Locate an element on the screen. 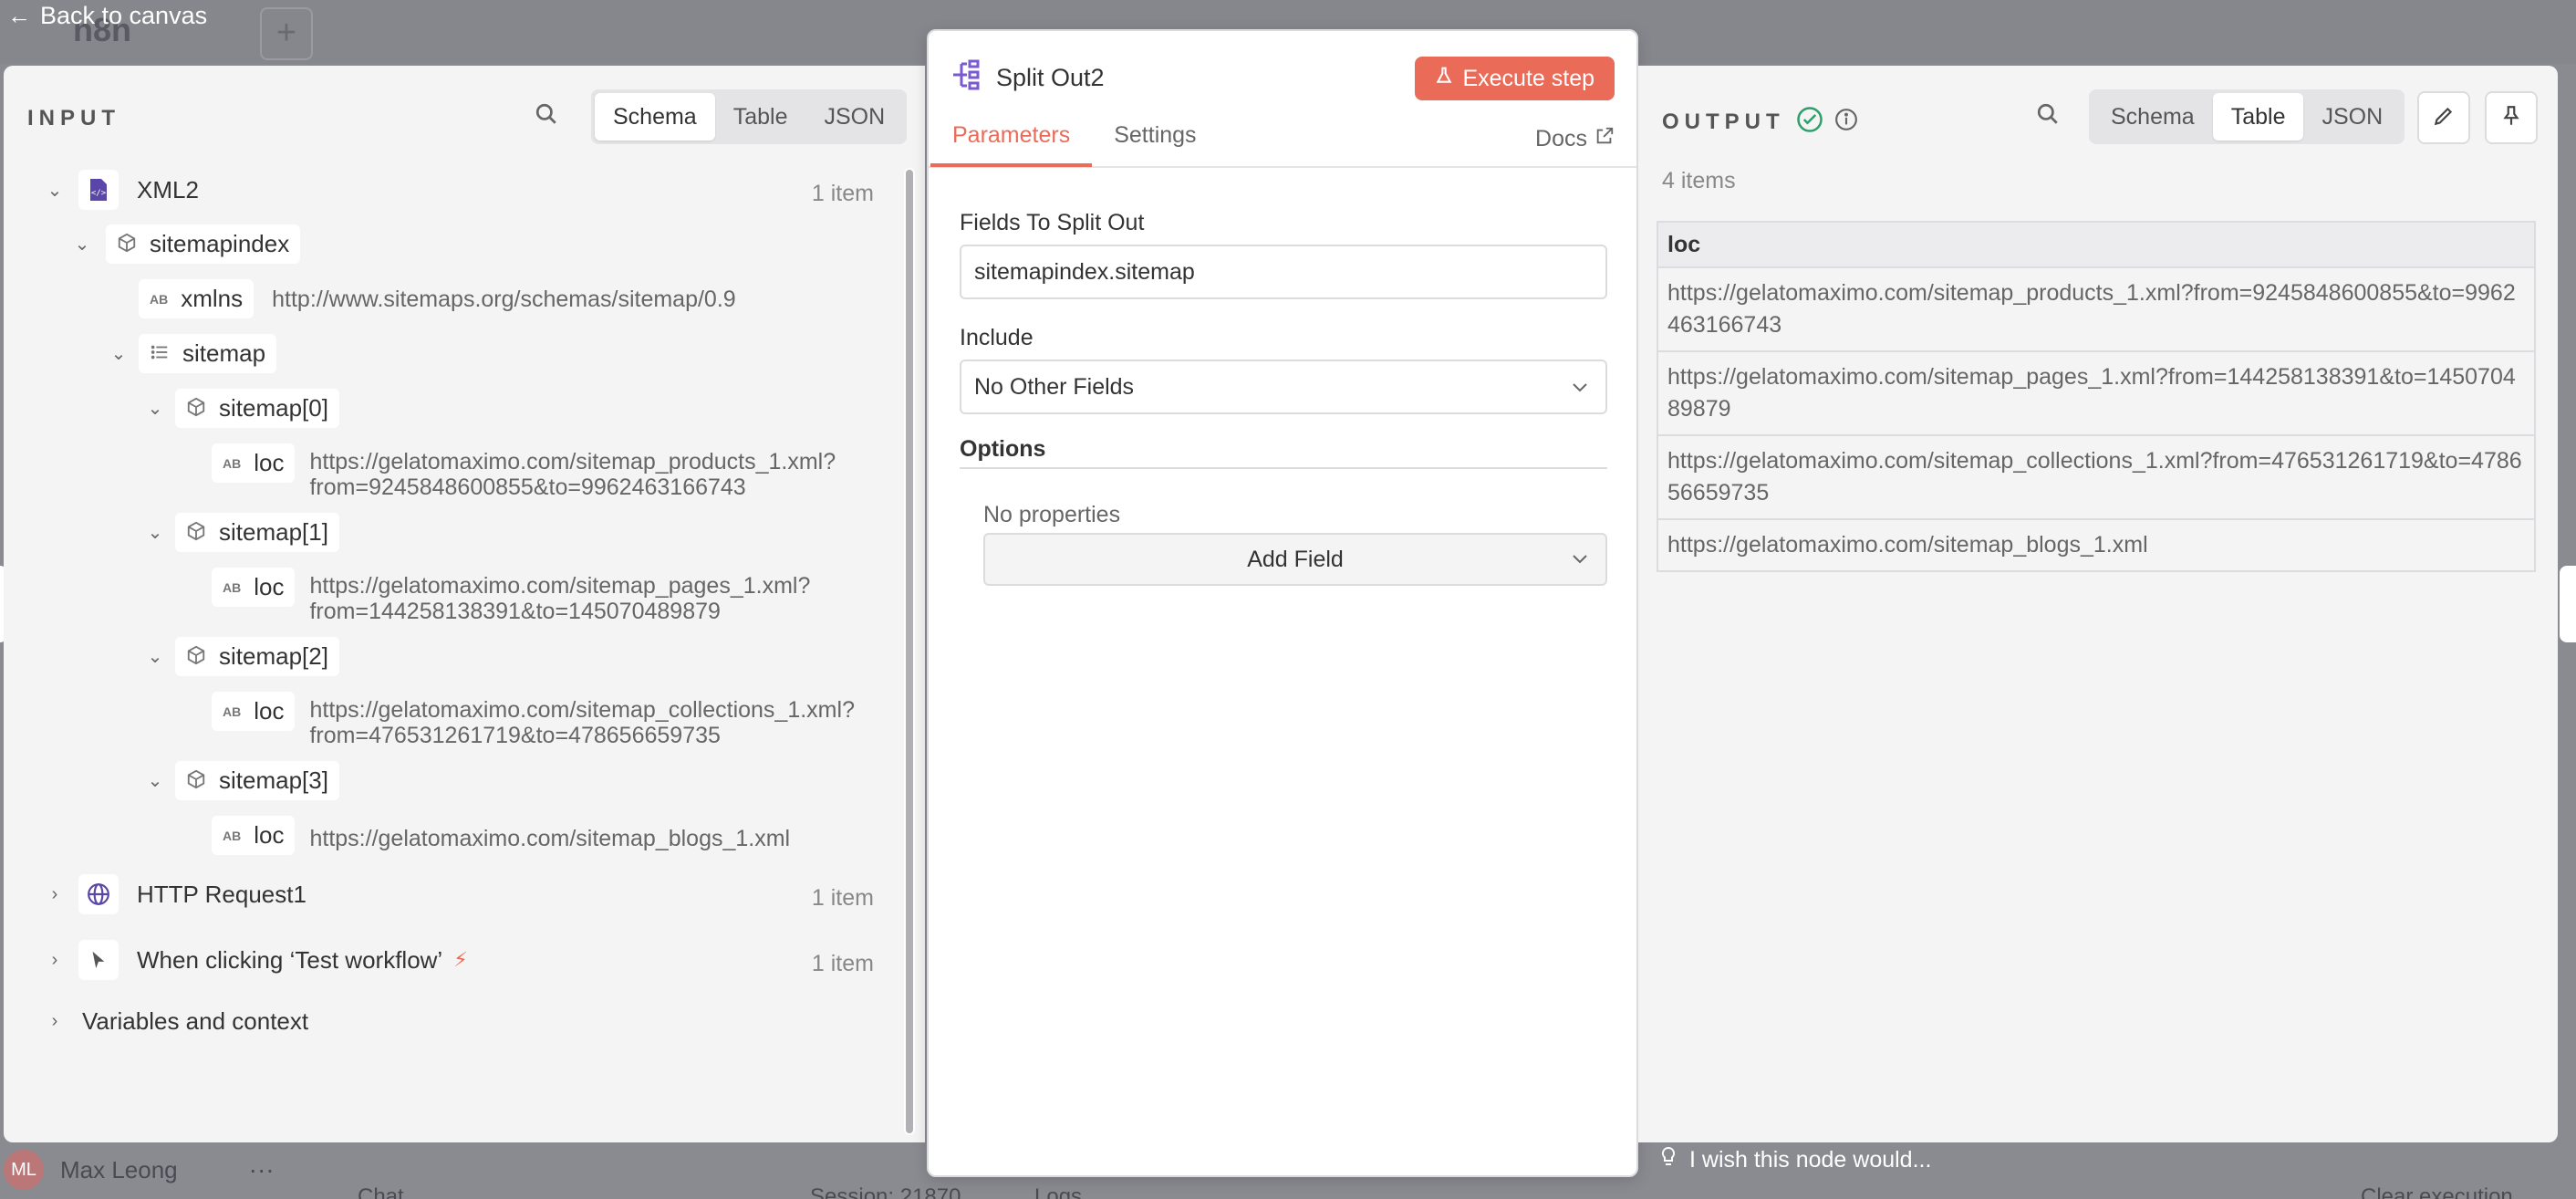 The height and width of the screenshot is (1199, 2576). tree-node-sitemap-3: ⌄ sitemap[3] is located at coordinates (242, 780).